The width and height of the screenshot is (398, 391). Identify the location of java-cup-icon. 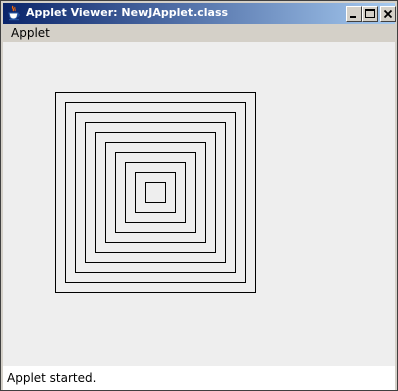
(14, 13).